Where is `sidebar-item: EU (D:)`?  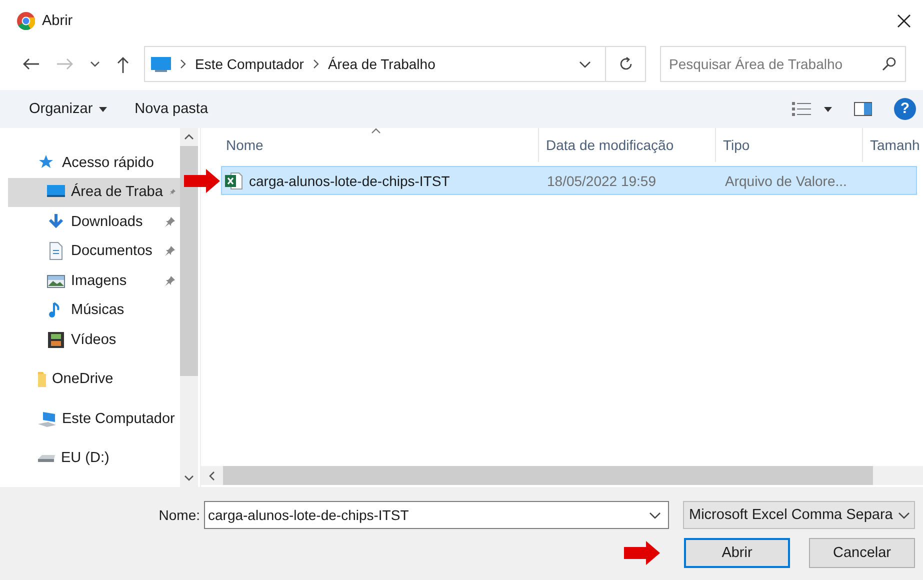 sidebar-item: EU (D:) is located at coordinates (90, 458).